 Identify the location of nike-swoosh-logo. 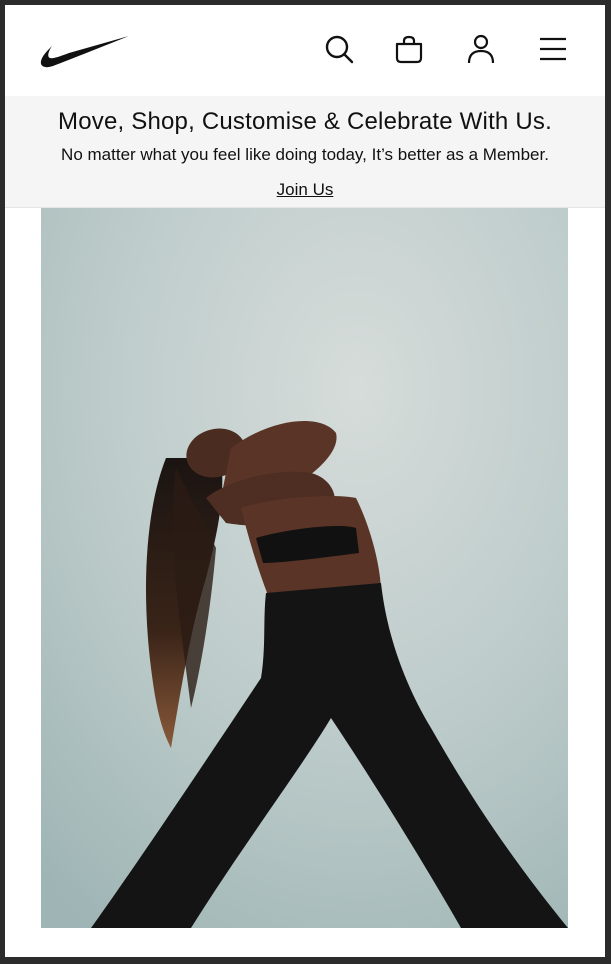
(85, 52).